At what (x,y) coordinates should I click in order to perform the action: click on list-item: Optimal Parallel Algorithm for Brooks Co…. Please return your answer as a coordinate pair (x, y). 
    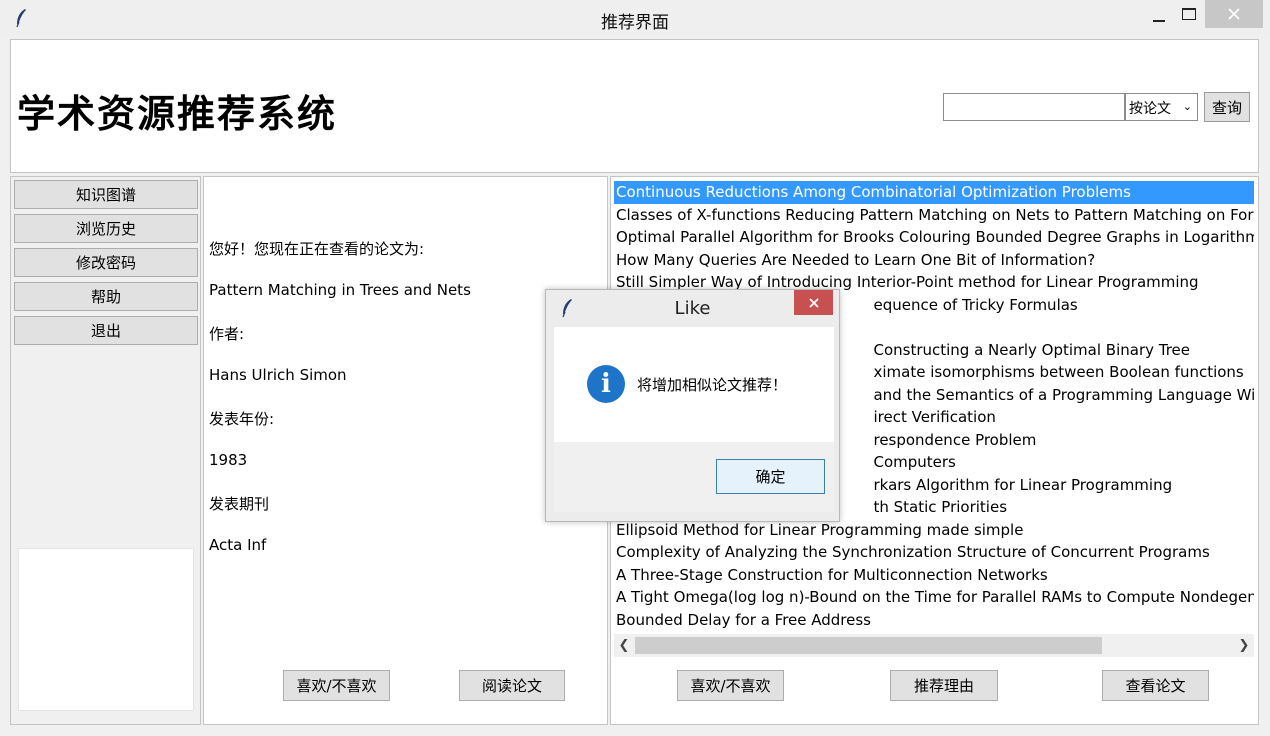
    Looking at the image, I should click on (934, 237).